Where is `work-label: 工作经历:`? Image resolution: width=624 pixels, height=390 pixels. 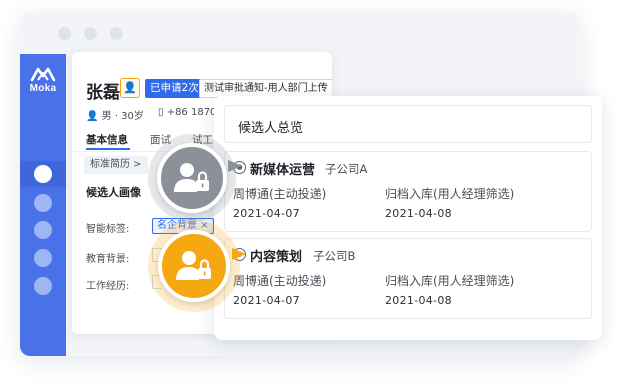
work-label: 工作经历: is located at coordinates (108, 286).